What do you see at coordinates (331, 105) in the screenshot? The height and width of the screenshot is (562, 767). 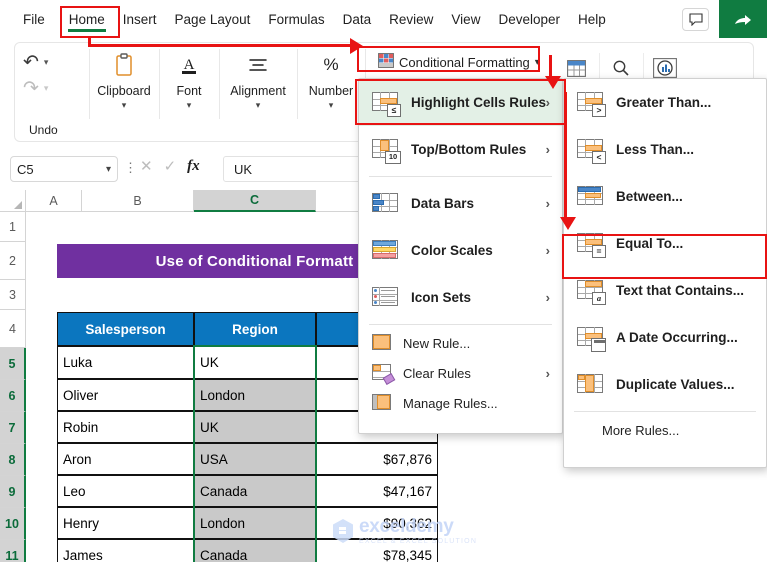 I see `number-chevron-down-icon: ▾` at bounding box center [331, 105].